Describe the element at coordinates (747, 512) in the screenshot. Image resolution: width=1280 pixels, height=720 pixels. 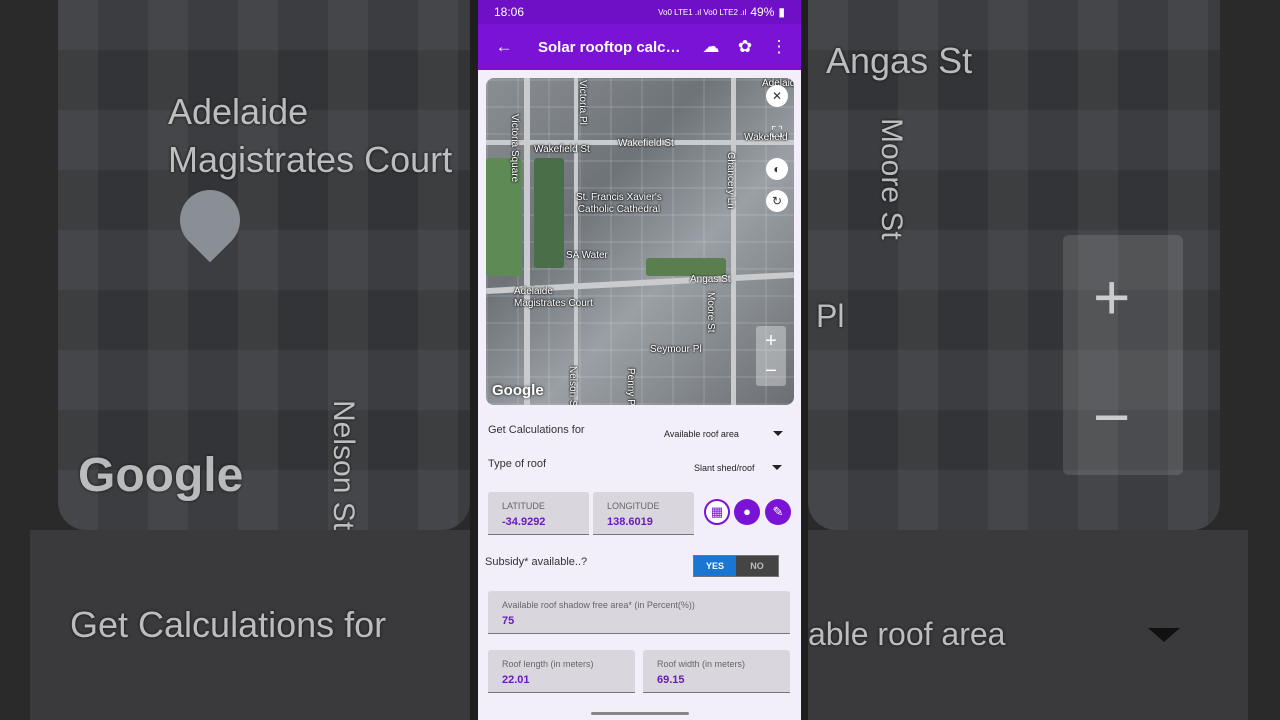
I see `location-pin-icon: ●` at that location.